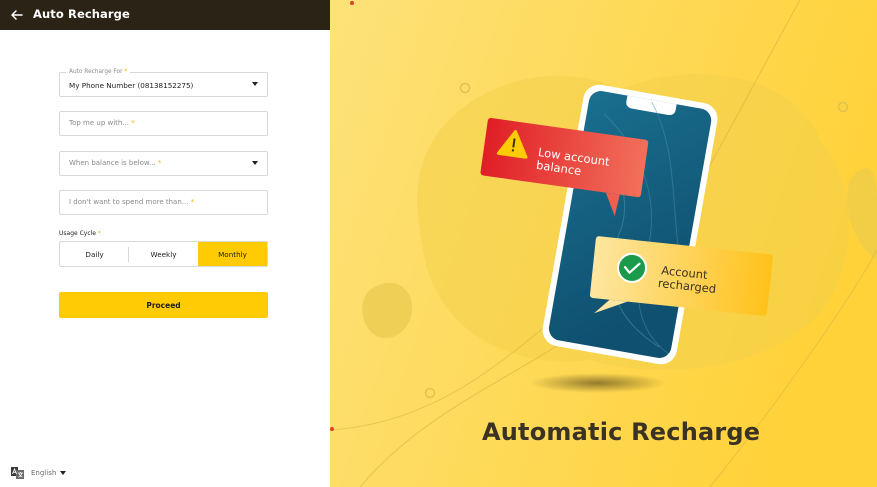 This screenshot has width=877, height=487. I want to click on usage-cycle-weekly: Weekly, so click(163, 254).